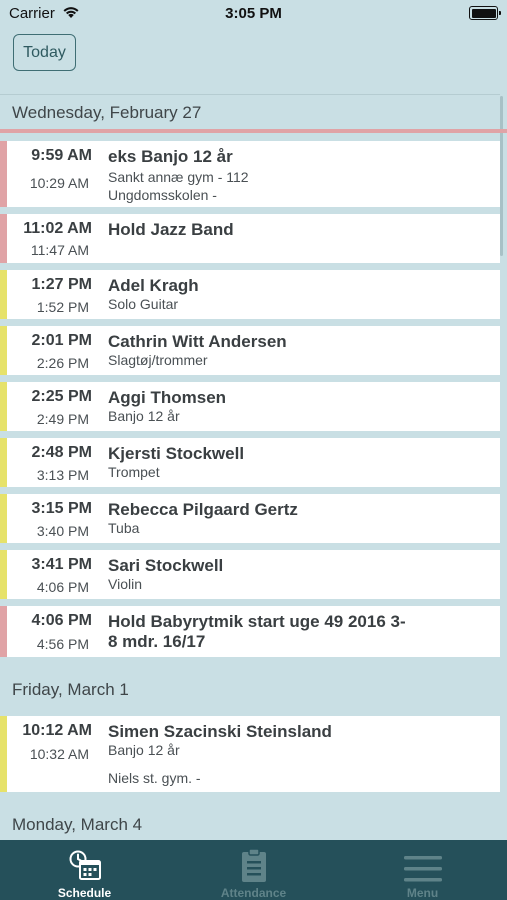 The width and height of the screenshot is (507, 900). I want to click on event-location: Sankt annæ gym - 112, so click(178, 177).